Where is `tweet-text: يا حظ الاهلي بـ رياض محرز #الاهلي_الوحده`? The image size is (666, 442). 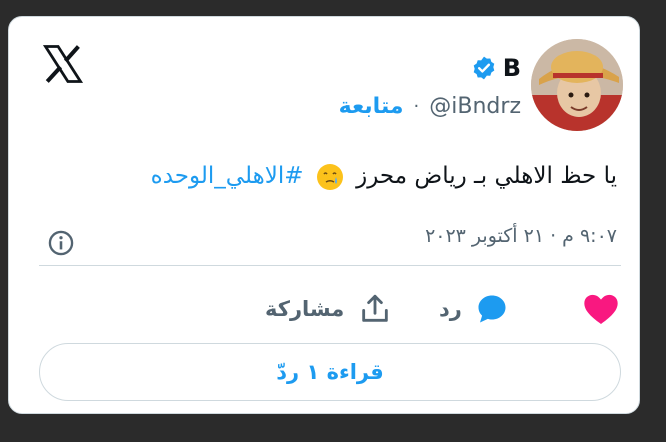 tweet-text: يا حظ الاهلي بـ رياض محرز #الاهلي_الوحده is located at coordinates (337, 176).